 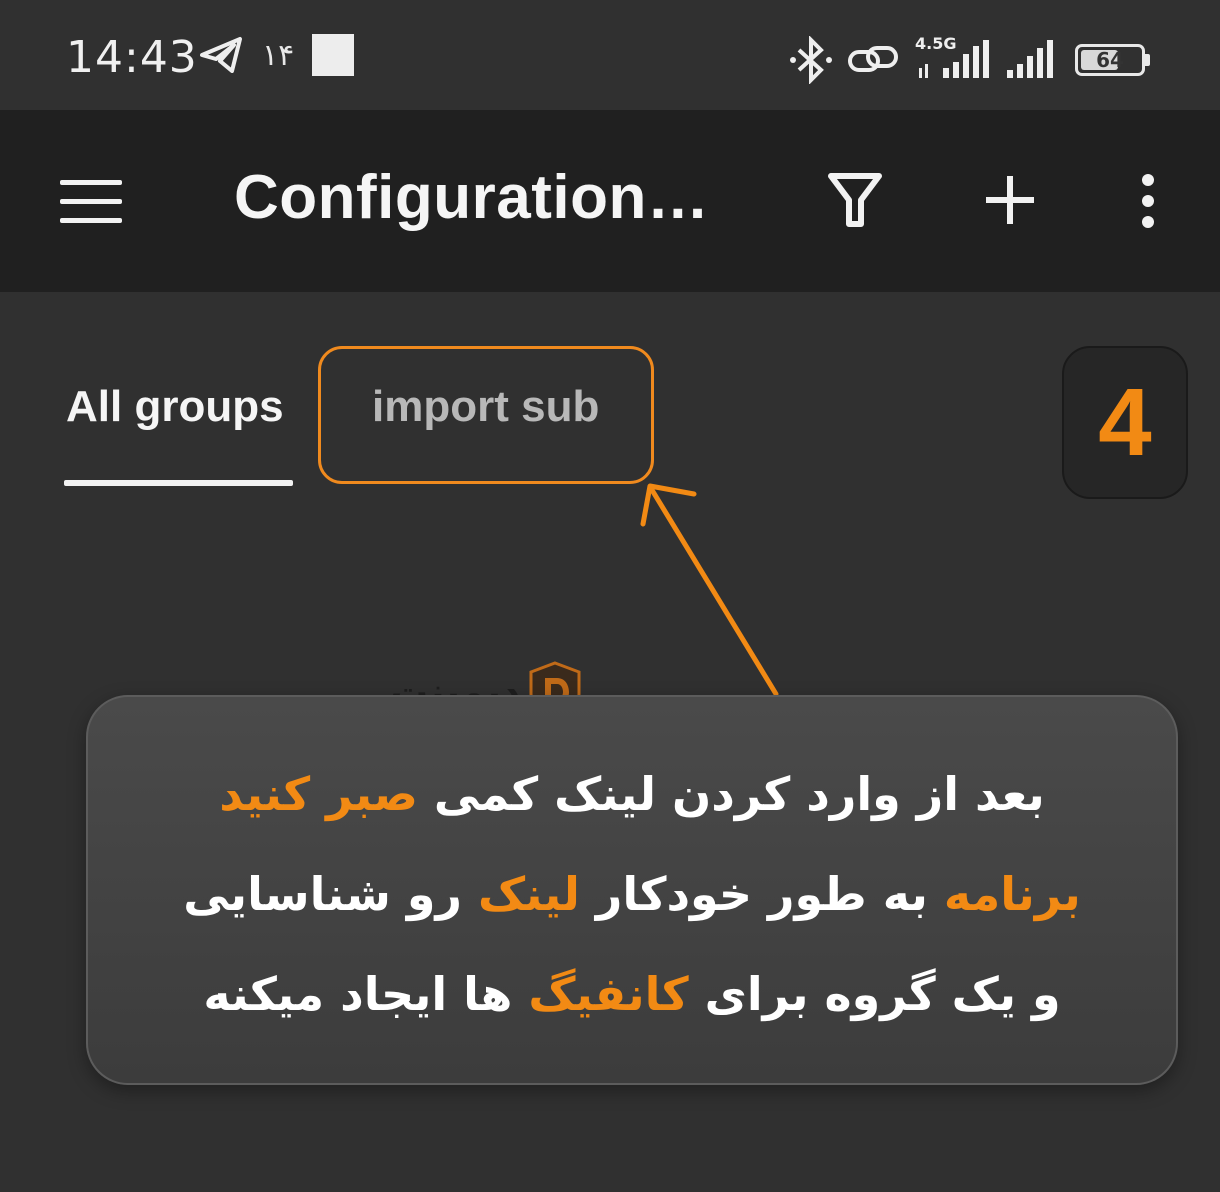 What do you see at coordinates (178, 483) in the screenshot?
I see `tab-indicator` at bounding box center [178, 483].